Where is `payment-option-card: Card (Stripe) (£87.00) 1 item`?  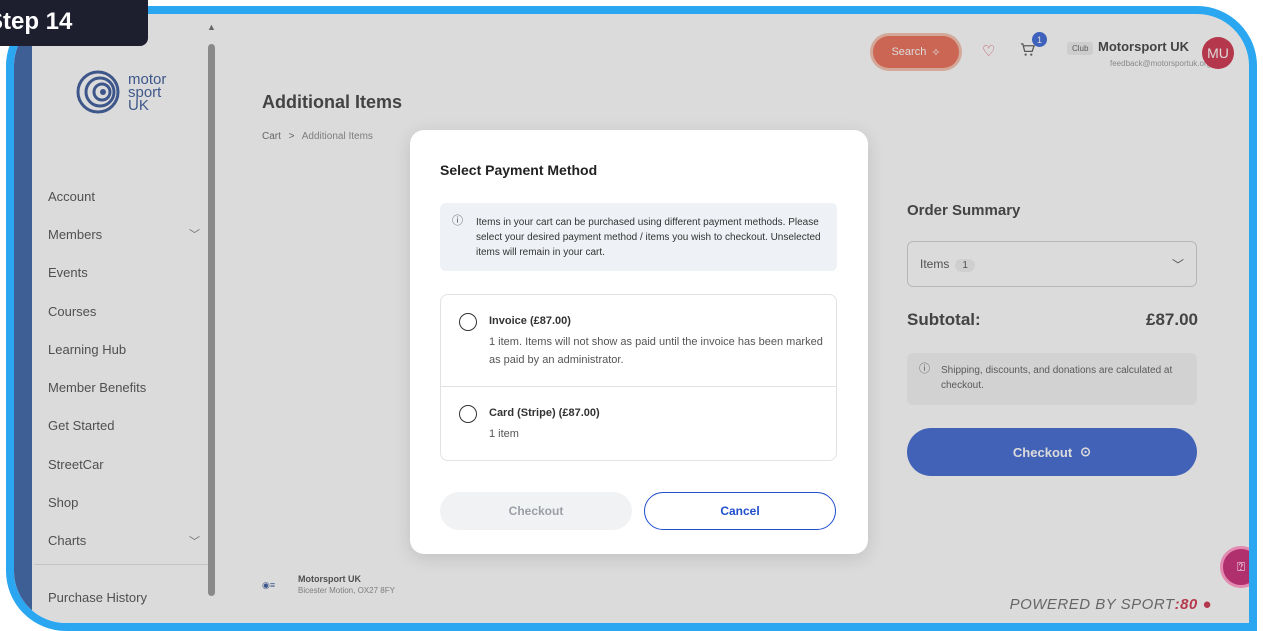 payment-option-card: Card (Stripe) (£87.00) 1 item is located at coordinates (638, 424).